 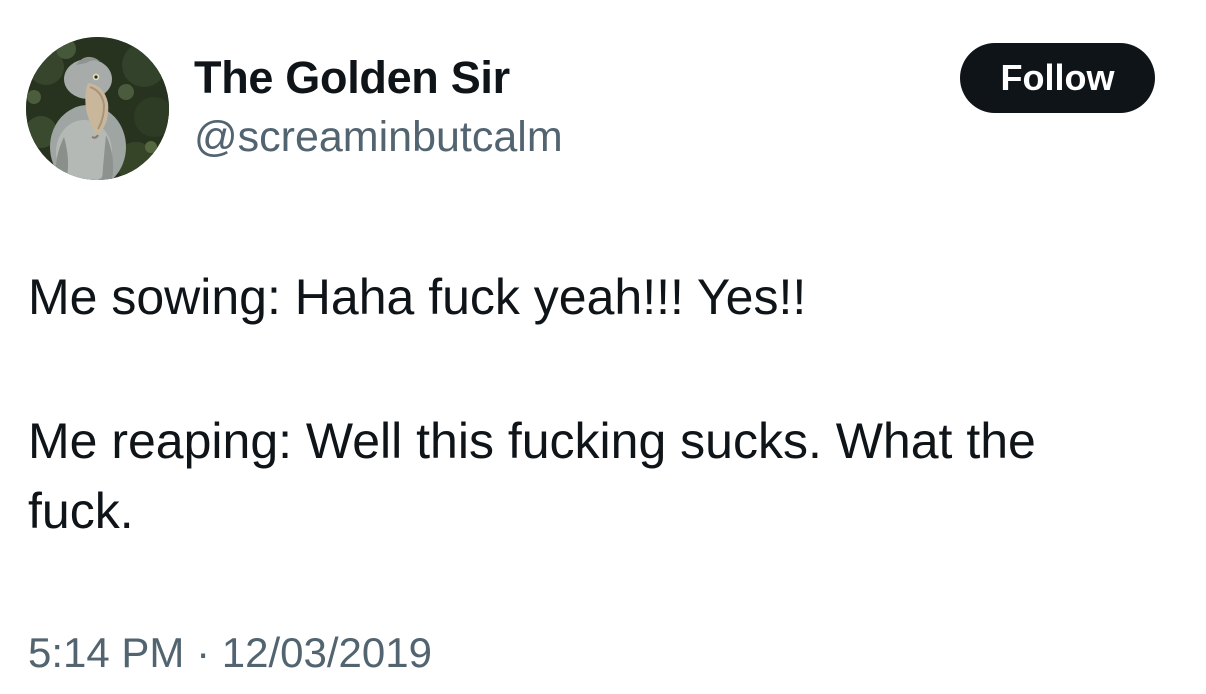 I want to click on tweet-time: 5:14 PM, so click(x=106, y=652).